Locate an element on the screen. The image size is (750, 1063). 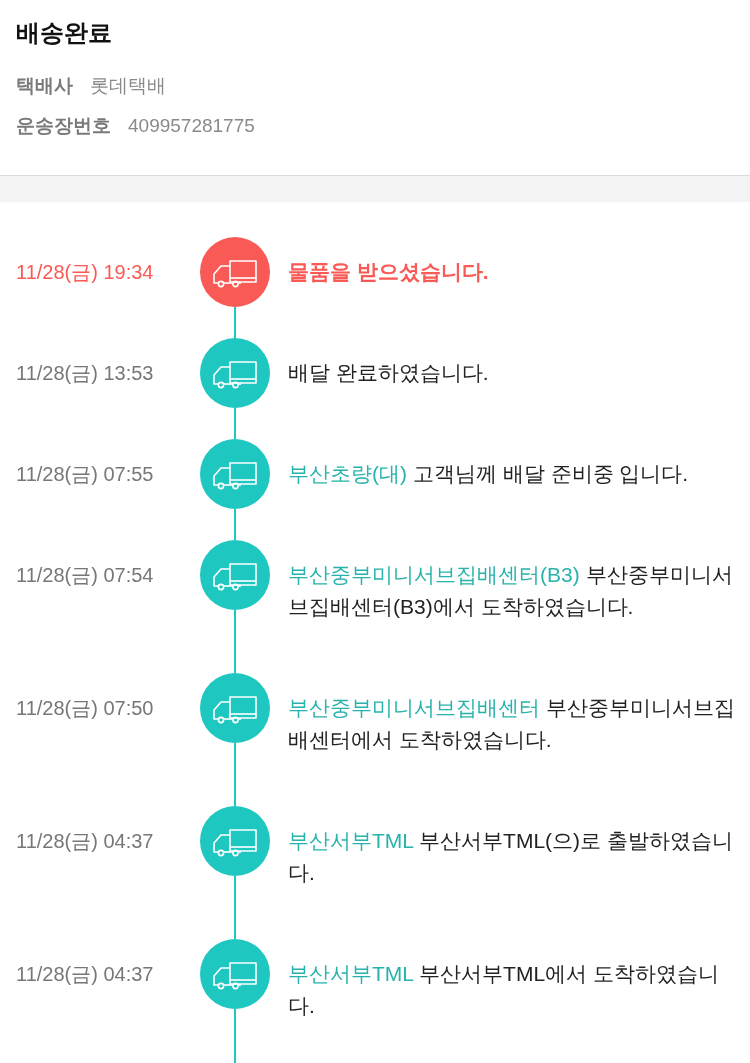
status-message: 부산서부TML 부산서부TML에서 도착하였습니다. is located at coordinates (504, 990).